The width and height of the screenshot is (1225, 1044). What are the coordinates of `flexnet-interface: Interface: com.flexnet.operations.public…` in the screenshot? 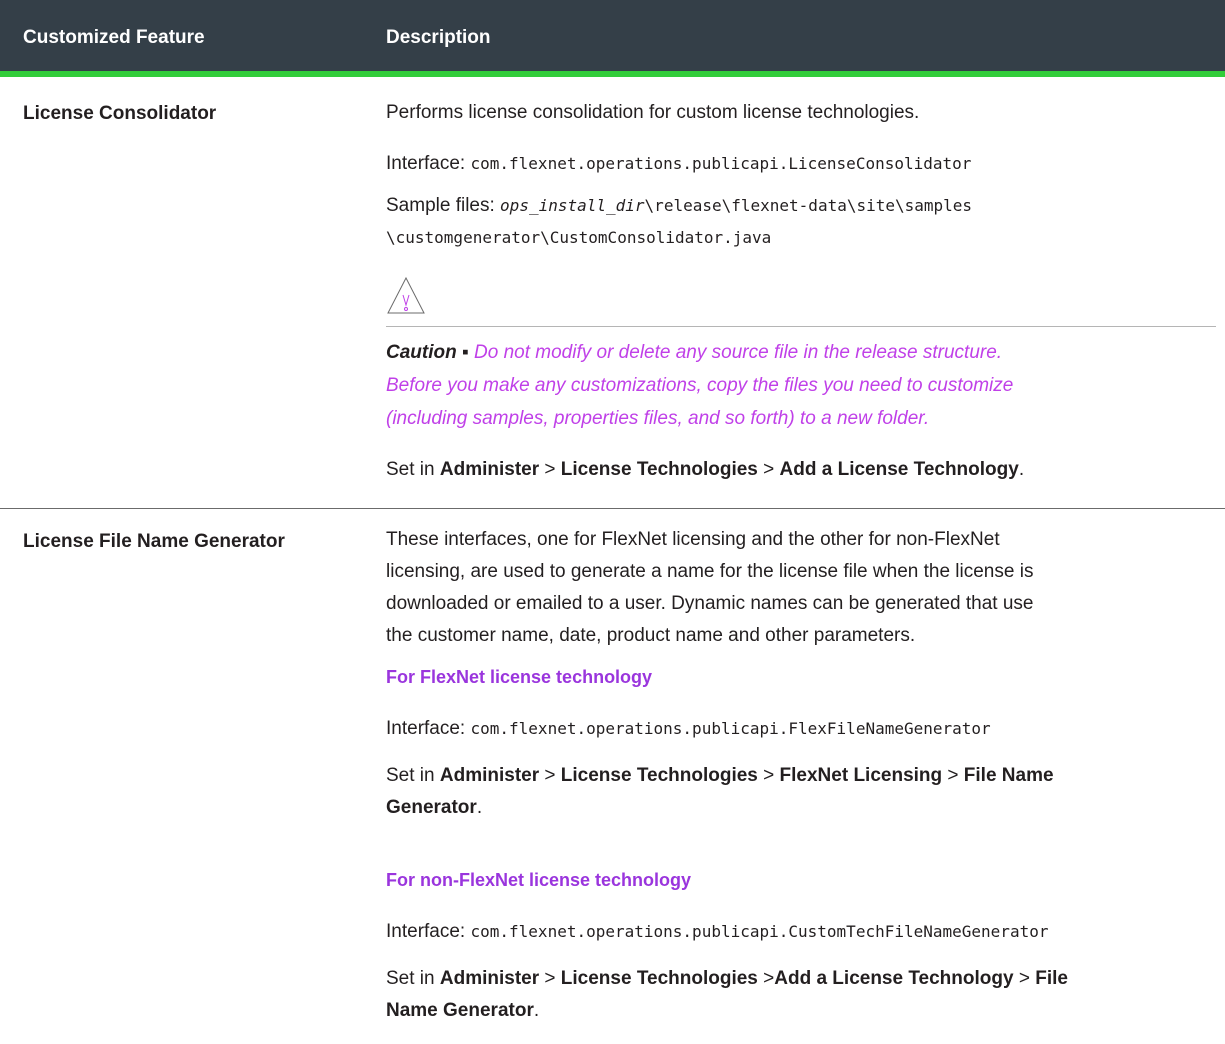 It's located at (688, 728).